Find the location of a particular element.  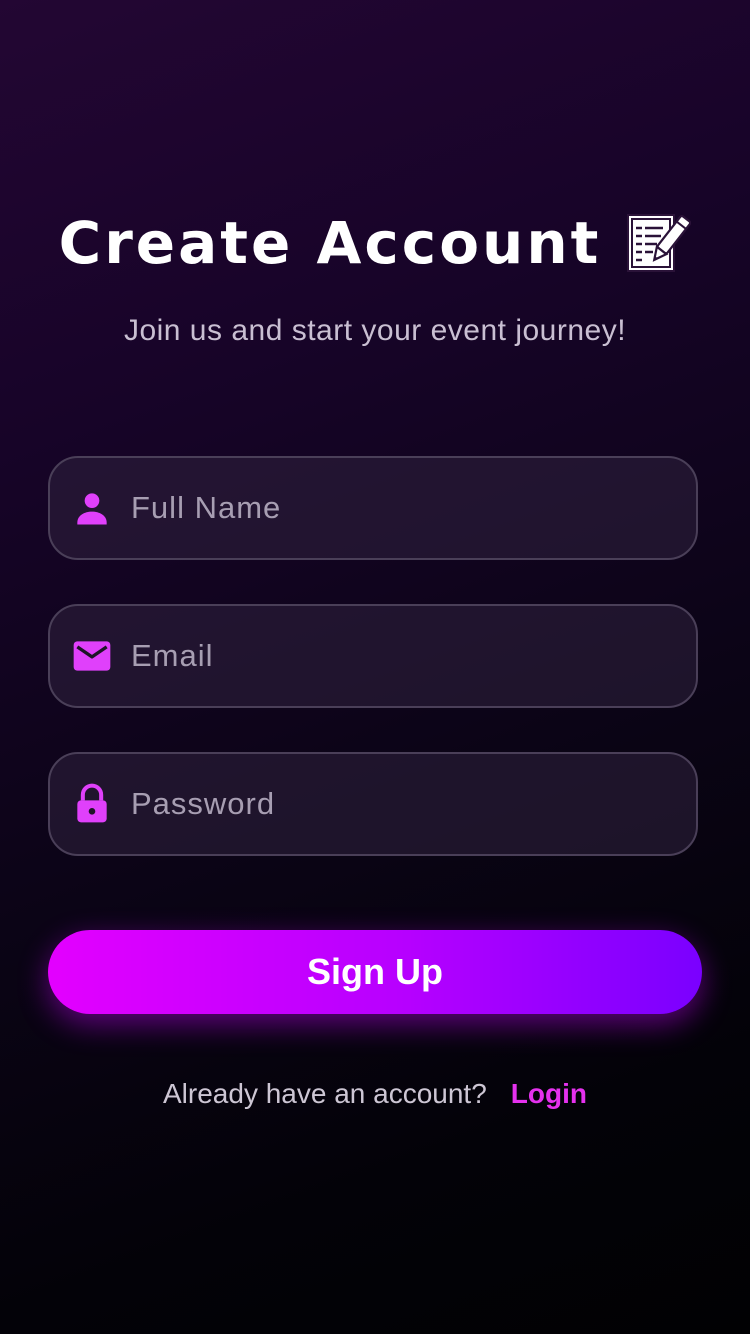

person-icon is located at coordinates (92, 509).